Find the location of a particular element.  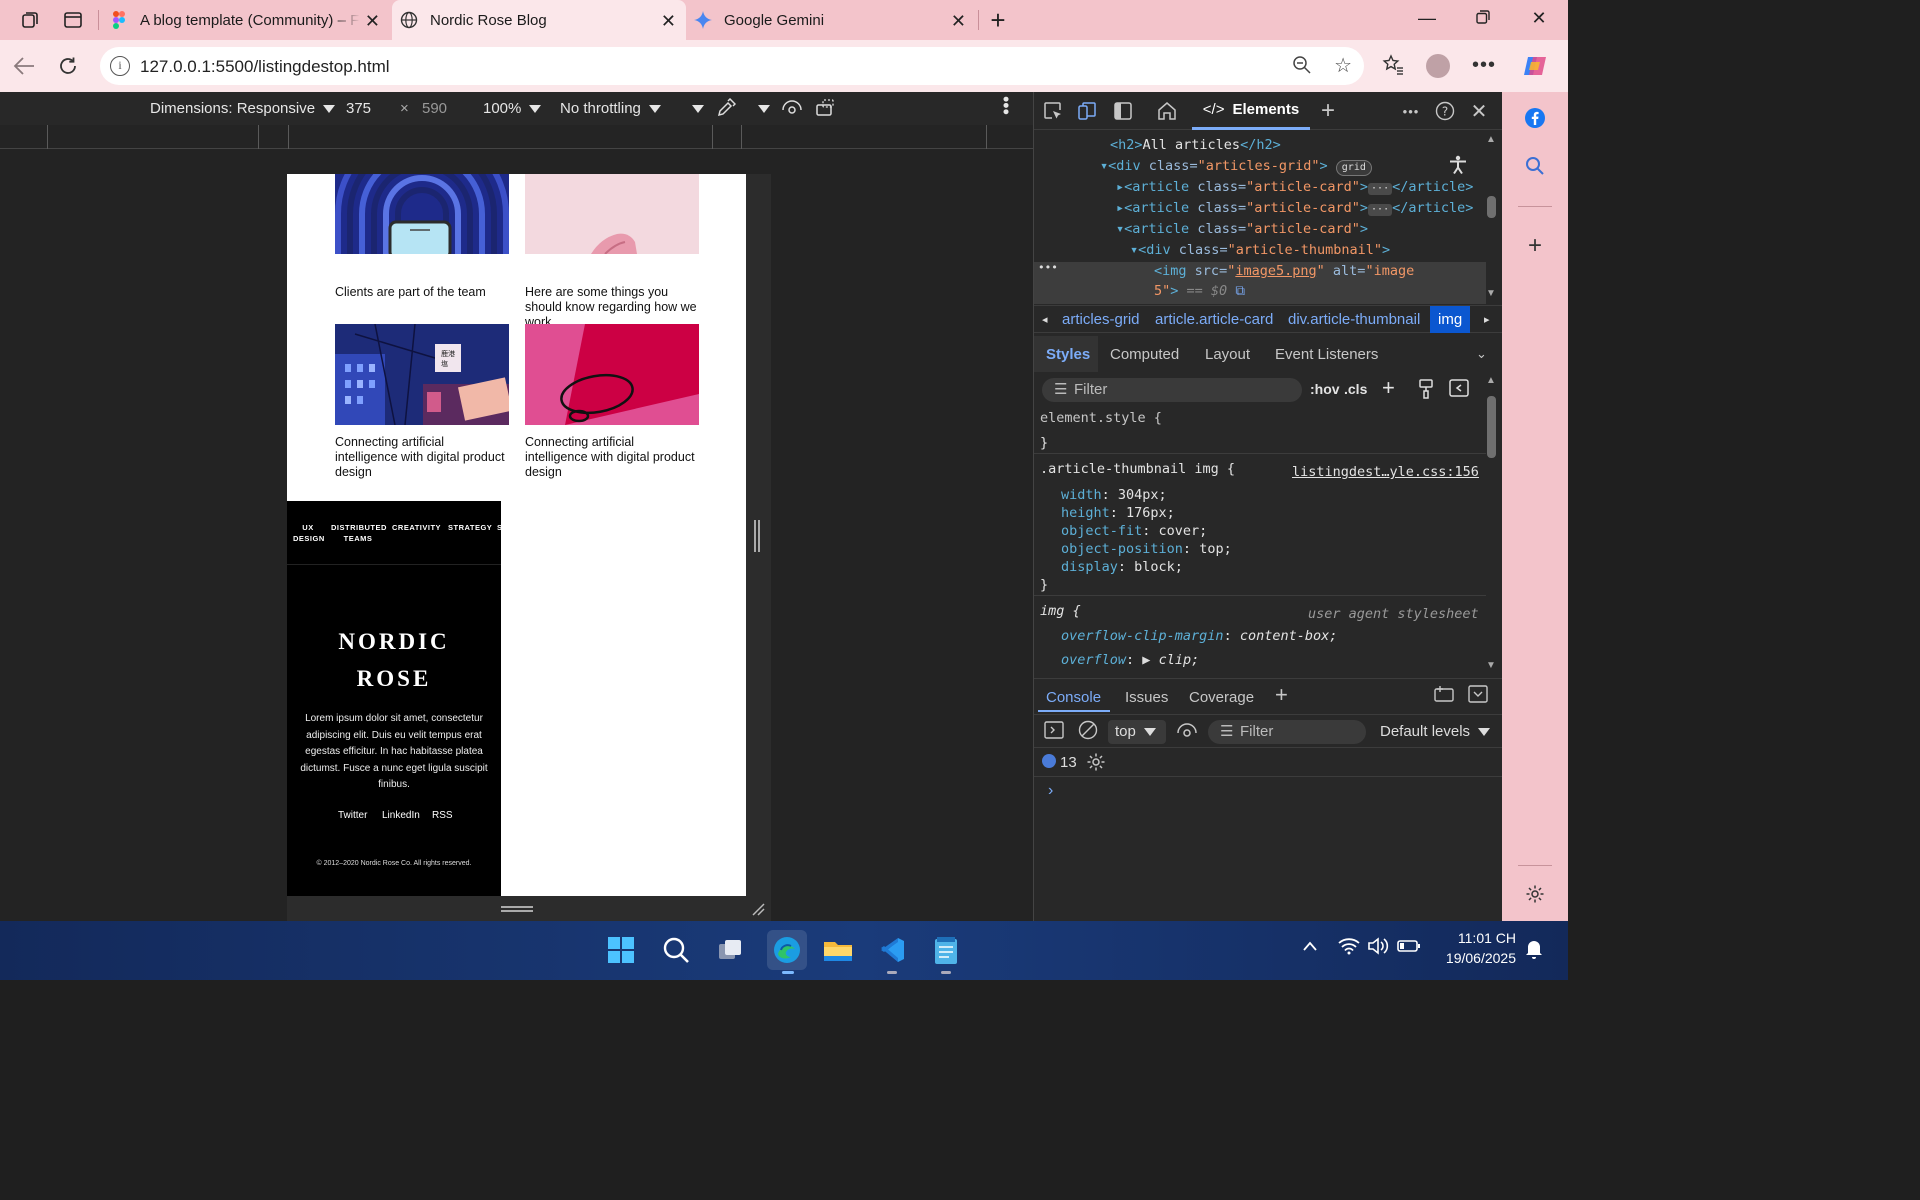

css-declaration: height: 176px; is located at coordinates (1118, 513).